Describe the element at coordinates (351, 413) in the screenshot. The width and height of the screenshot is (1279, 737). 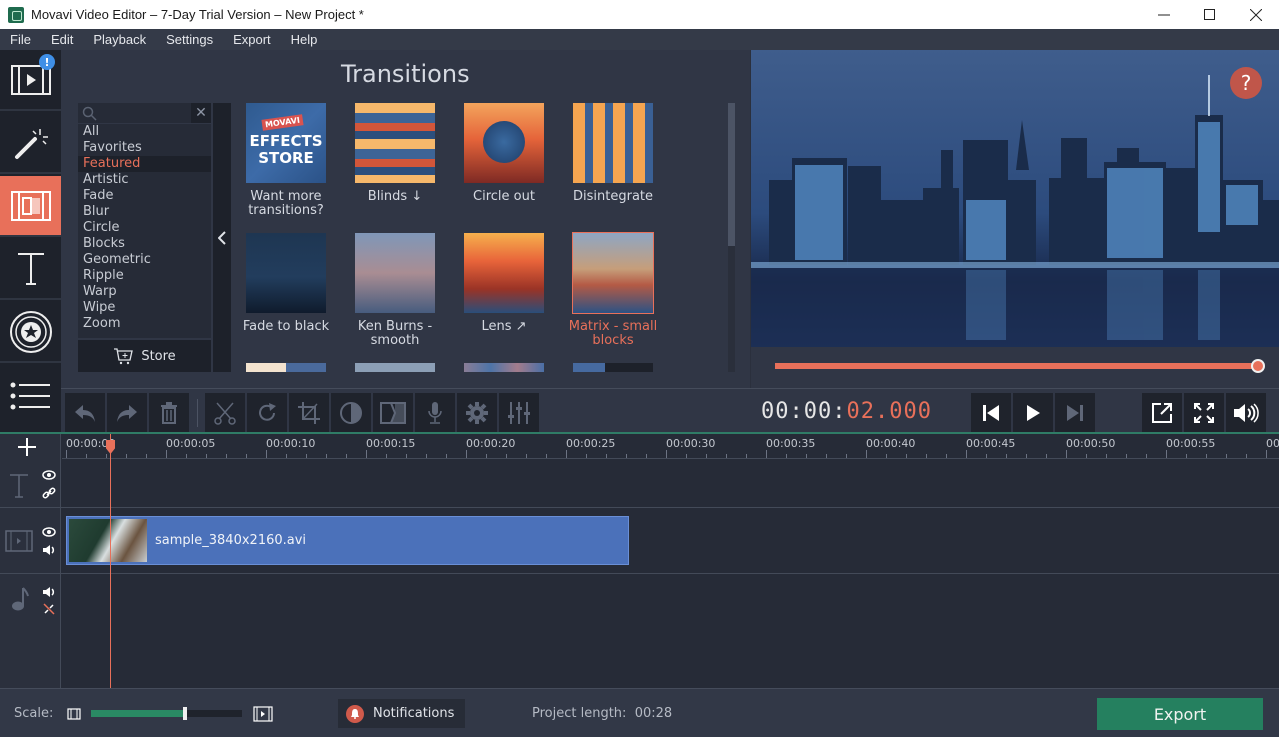
I see `color-adjust-button` at that location.